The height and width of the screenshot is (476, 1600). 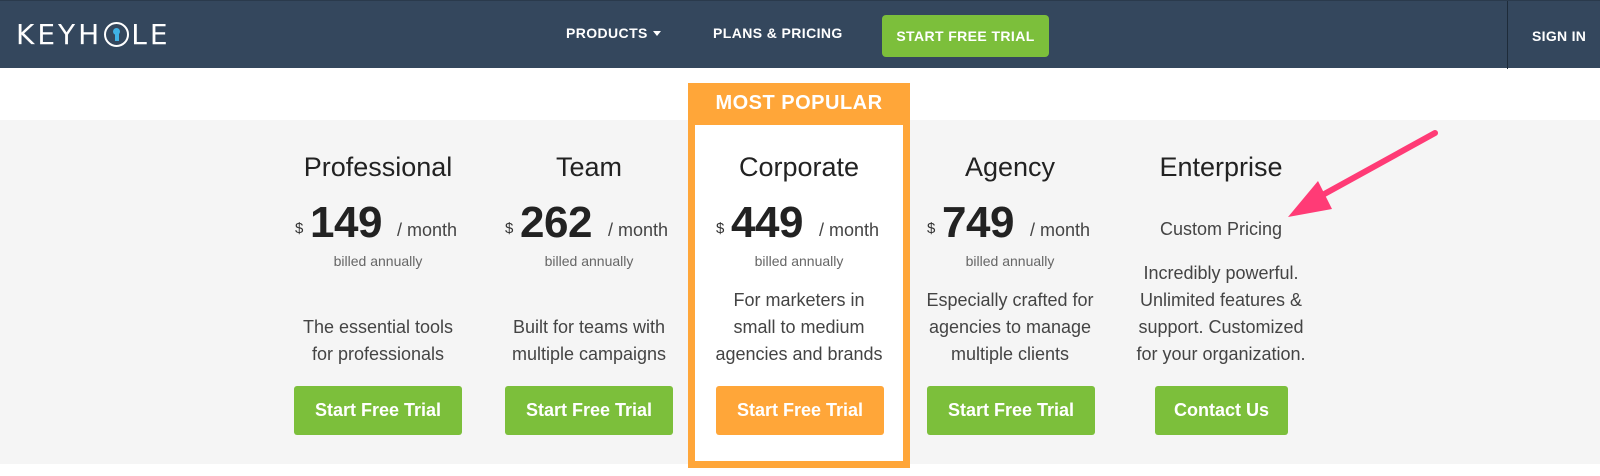 I want to click on description-line: agencies and brands, so click(x=799, y=354).